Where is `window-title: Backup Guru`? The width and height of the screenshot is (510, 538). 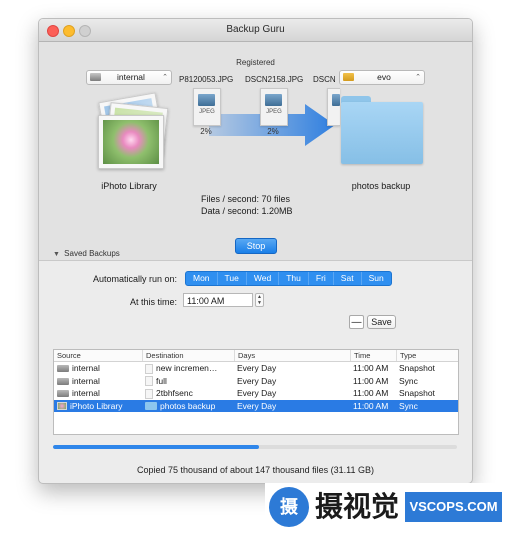
window-title: Backup Guru is located at coordinates (255, 29).